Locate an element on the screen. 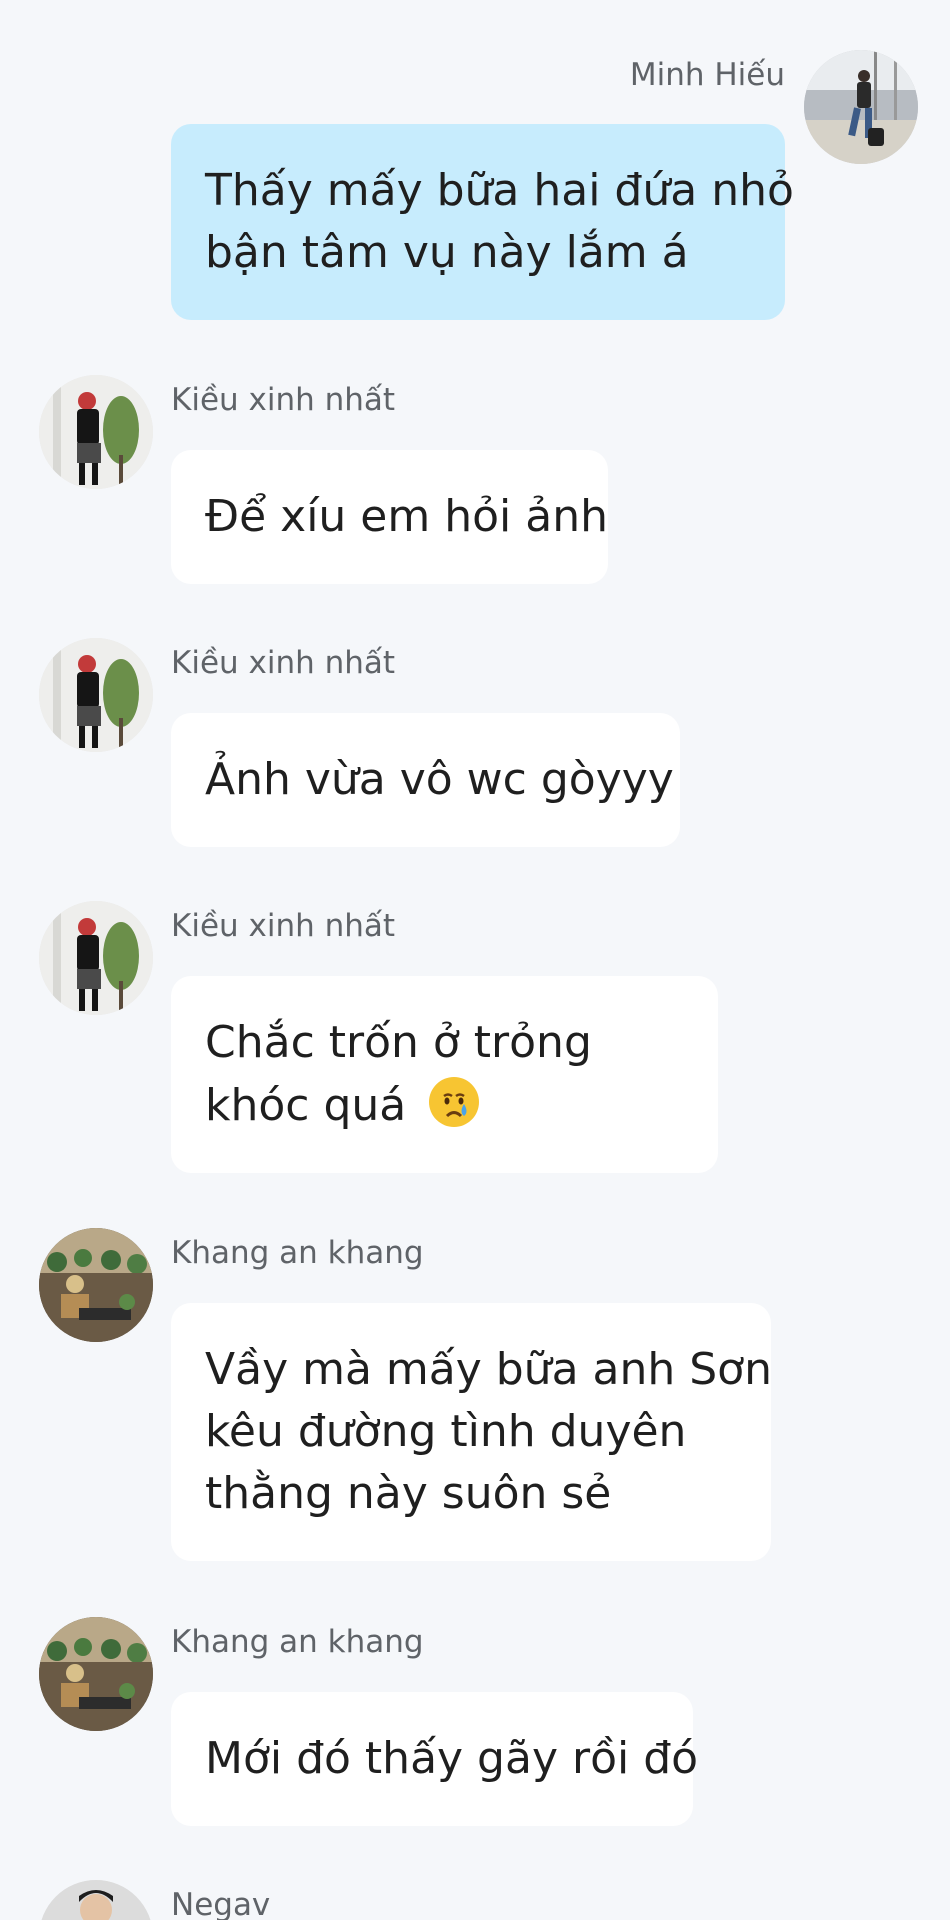  message-text: Mới đó thấy gãy rồi đó is located at coordinates (452, 1758).